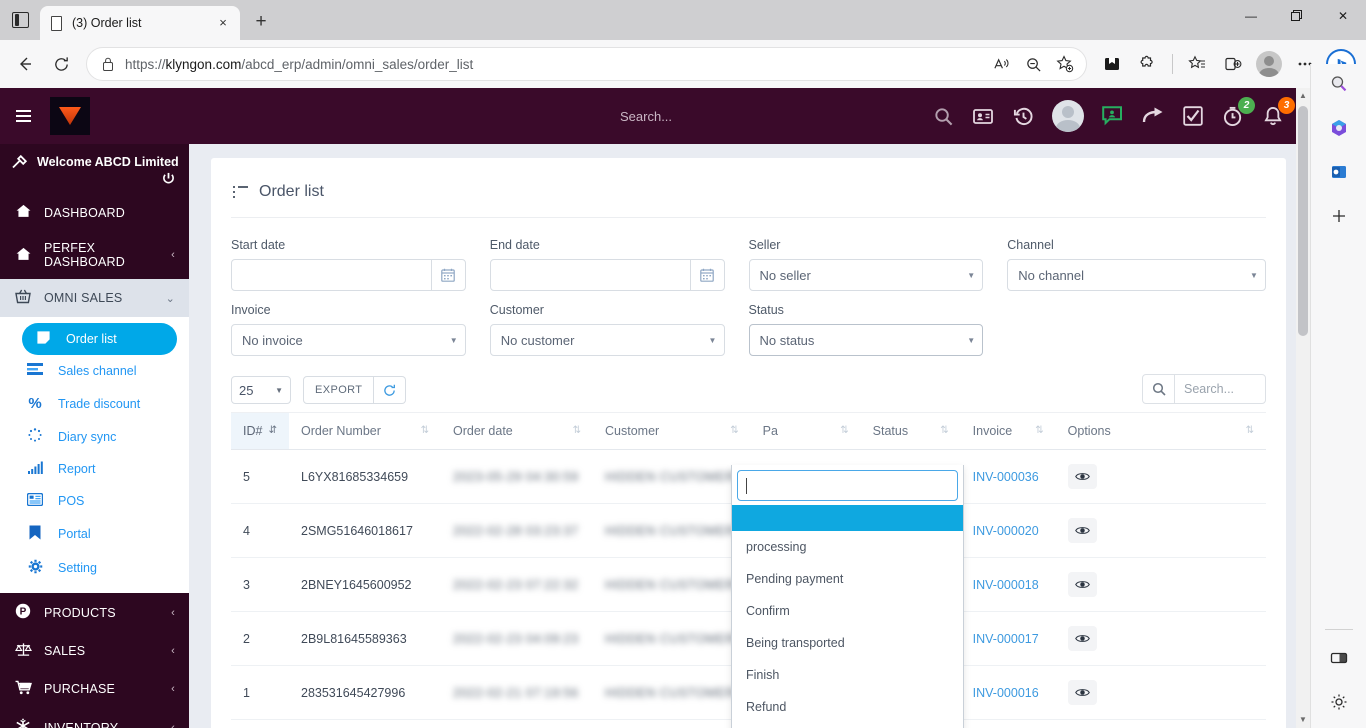 The image size is (1366, 728). Describe the element at coordinates (260, 431) in the screenshot. I see `column-id: ID# ⇵` at that location.